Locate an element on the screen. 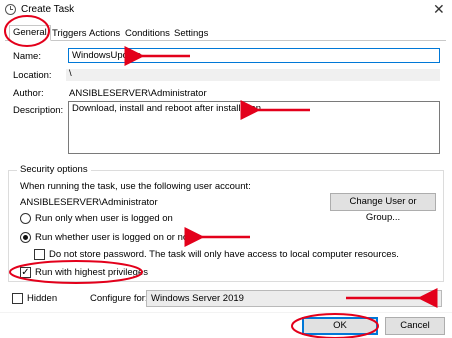 This screenshot has width=452, height=338. highest-privileges-circle is located at coordinates (76, 272).